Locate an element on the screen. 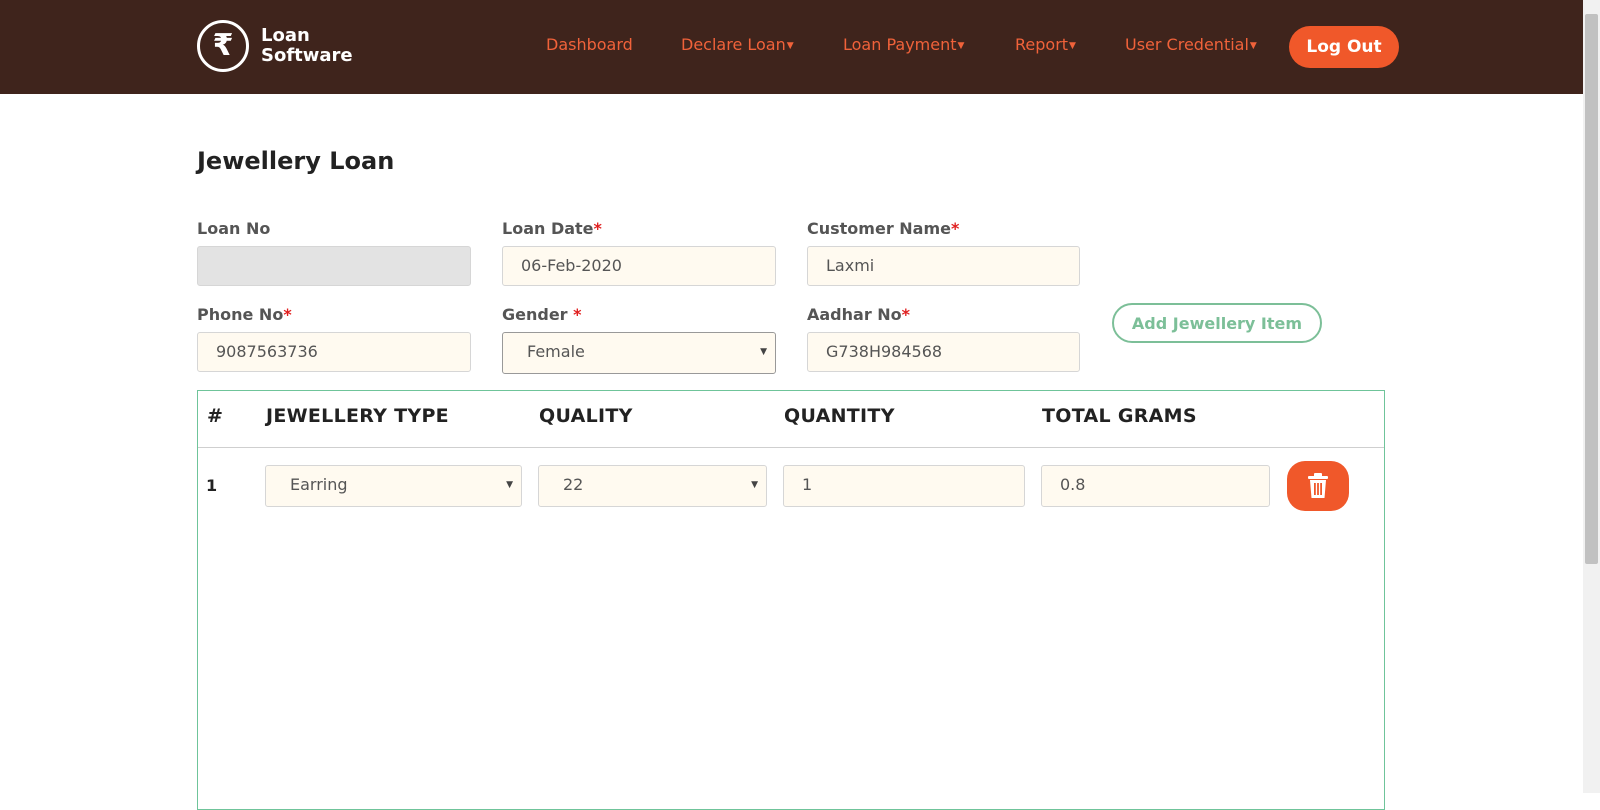 The height and width of the screenshot is (810, 1600). nav-dashboard-label: Dashboard is located at coordinates (589, 44).